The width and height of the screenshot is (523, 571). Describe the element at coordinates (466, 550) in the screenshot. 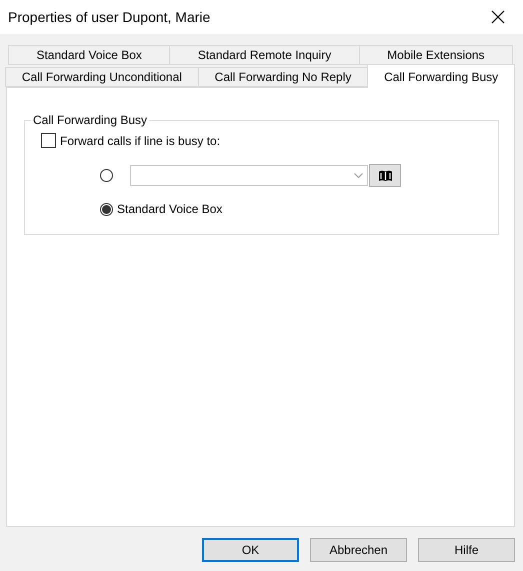

I see `dialog-button: Hilfe` at that location.